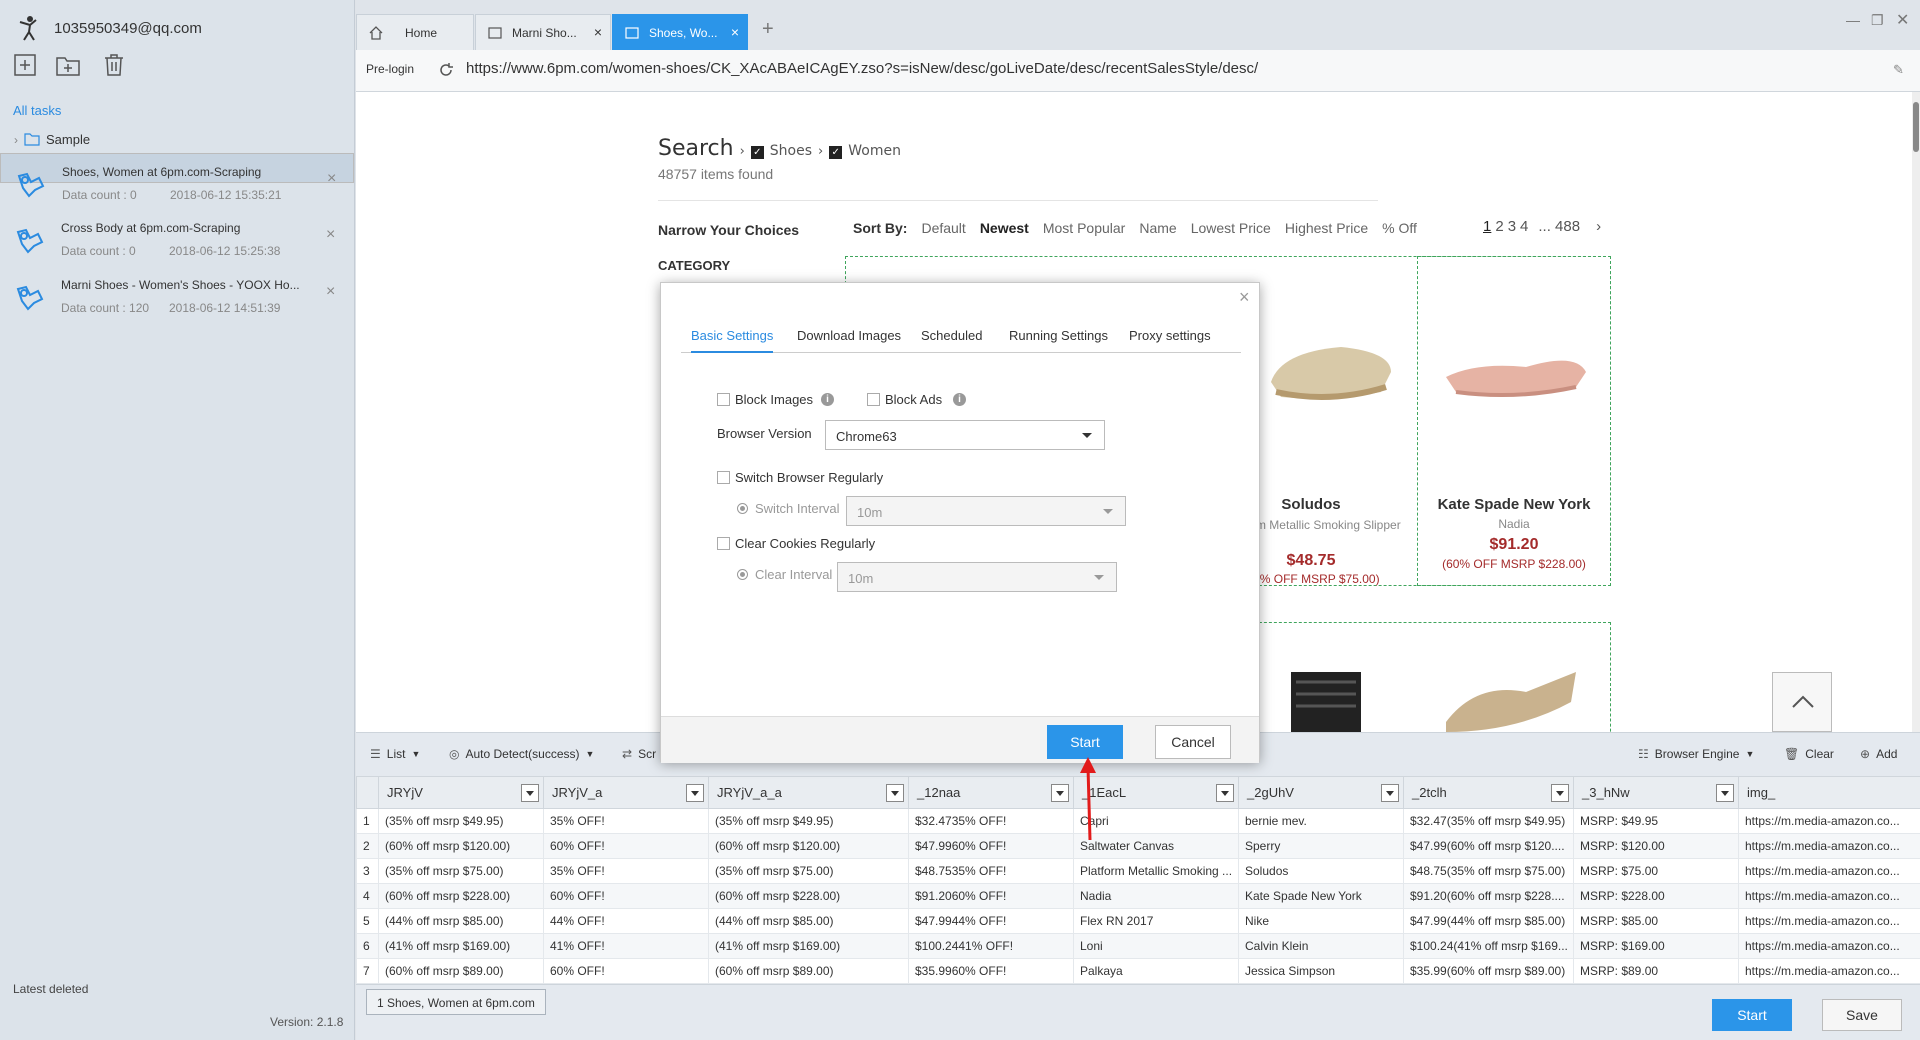 This screenshot has height=1040, width=1920. I want to click on sort-popular: Most Popular, so click(1084, 228).